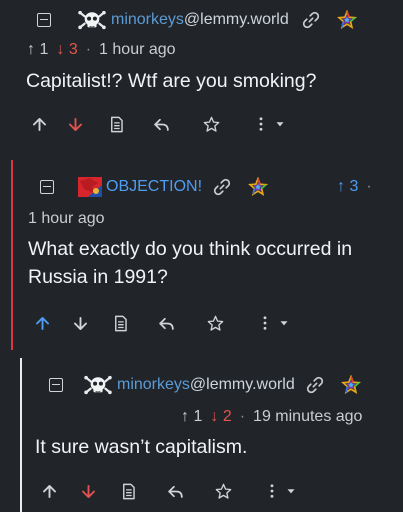  What do you see at coordinates (221, 416) in the screenshot?
I see `downvote-count: ↓ 2` at bounding box center [221, 416].